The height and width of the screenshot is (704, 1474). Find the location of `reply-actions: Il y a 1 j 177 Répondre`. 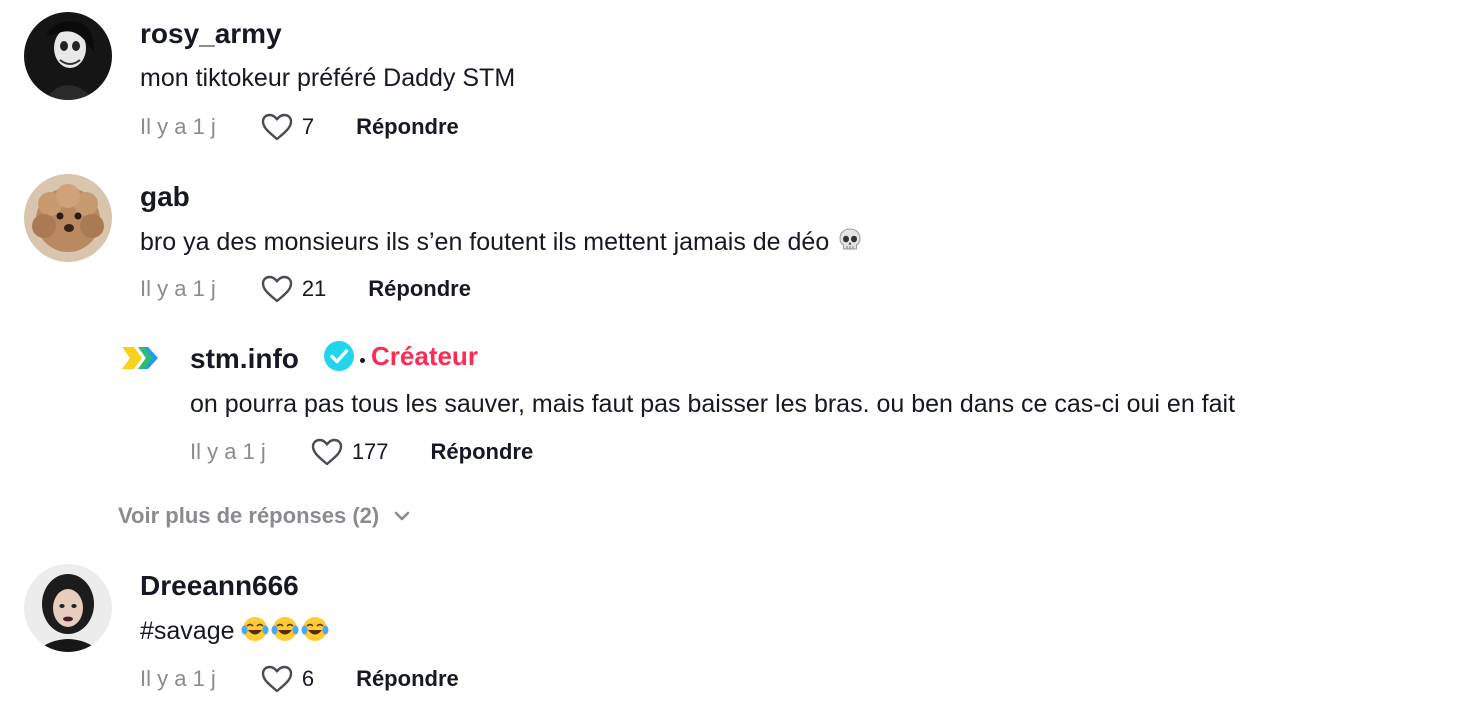

reply-actions: Il y a 1 j 177 Répondre is located at coordinates (361, 452).